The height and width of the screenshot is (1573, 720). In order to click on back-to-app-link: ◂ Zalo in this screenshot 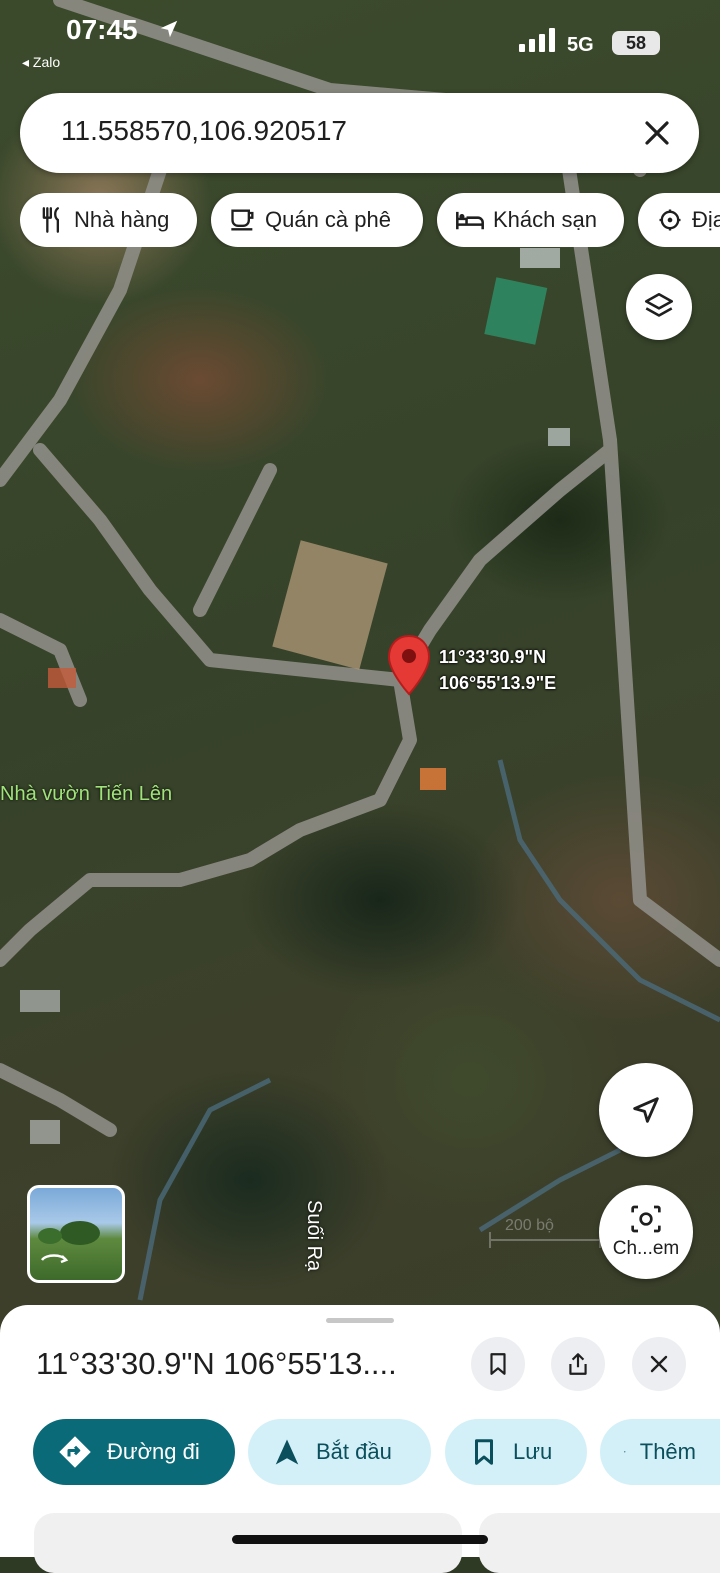, I will do `click(41, 62)`.